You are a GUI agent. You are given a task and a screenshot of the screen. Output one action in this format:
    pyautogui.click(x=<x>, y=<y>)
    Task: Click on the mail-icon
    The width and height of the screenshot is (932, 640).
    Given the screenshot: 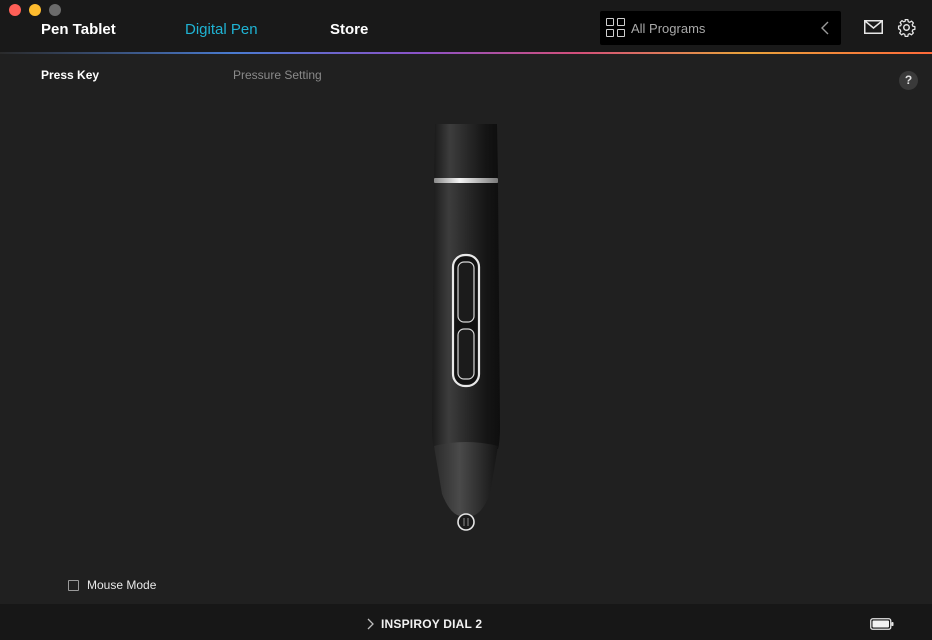 What is the action you would take?
    pyautogui.click(x=873, y=27)
    